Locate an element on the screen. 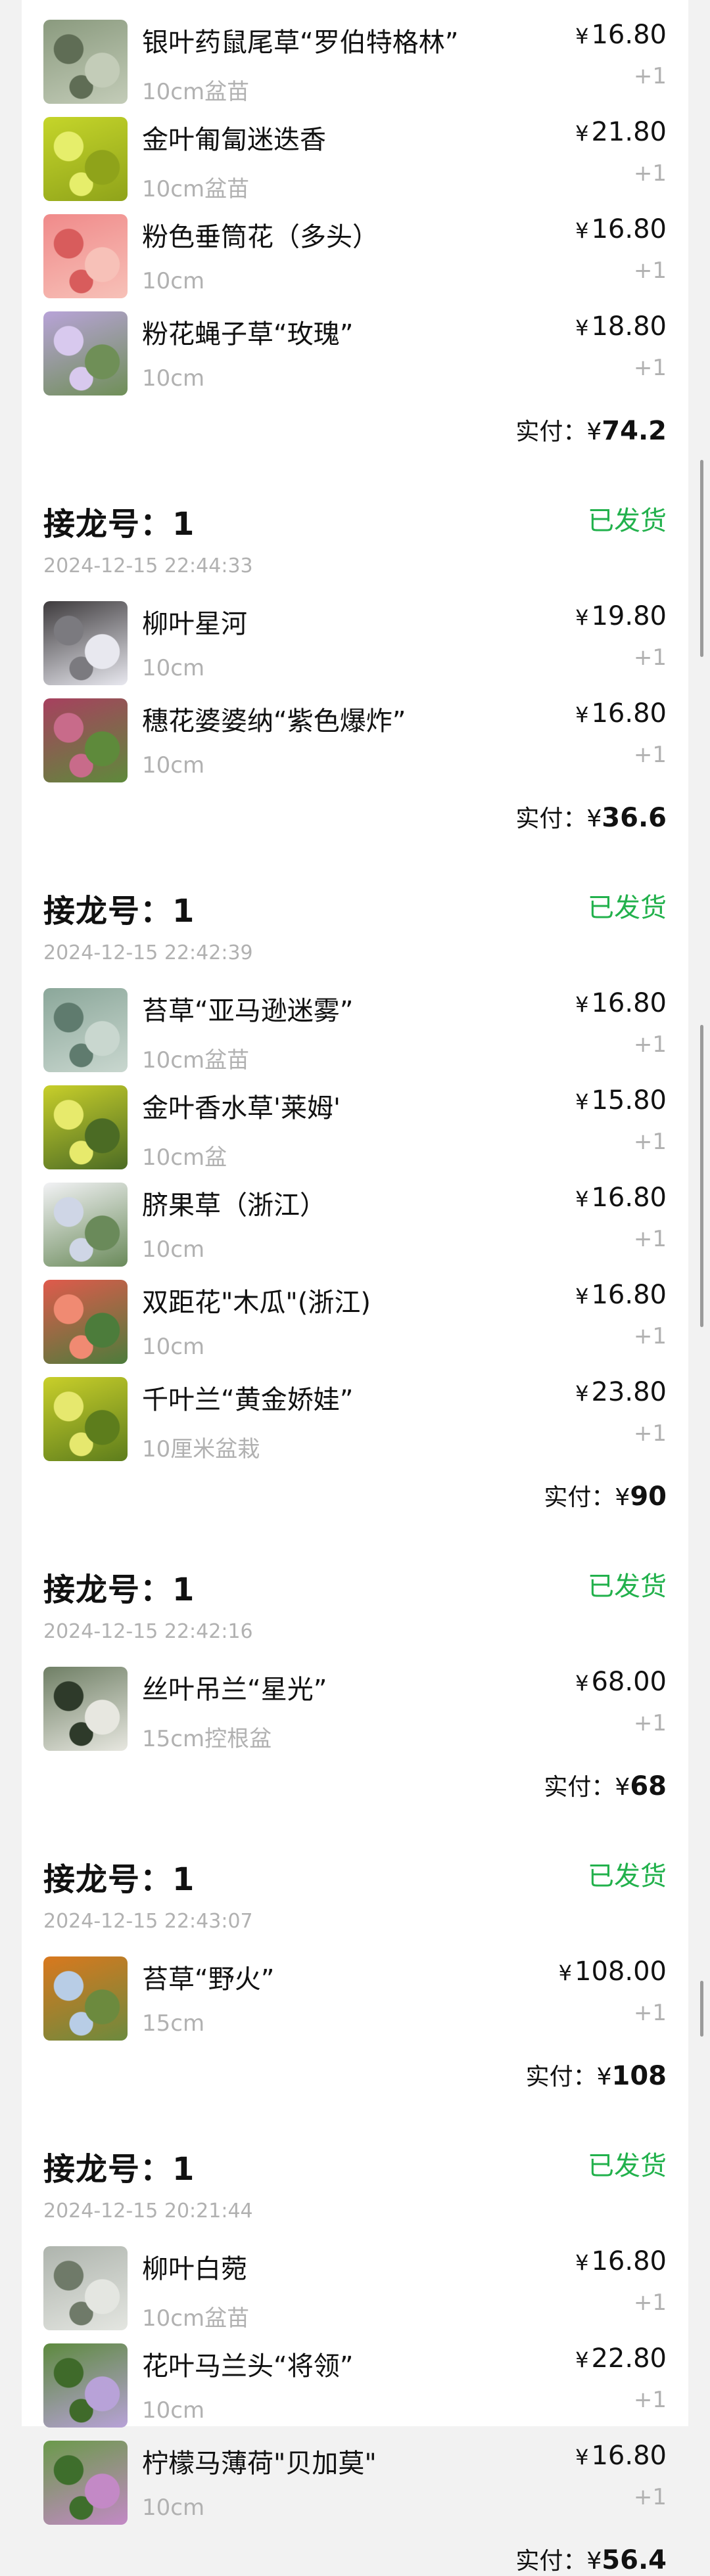 The height and width of the screenshot is (2576, 710). product-info: 金叶香水草'莱姆' 10cm盆 ¥15.80 +1 is located at coordinates (405, 1128).